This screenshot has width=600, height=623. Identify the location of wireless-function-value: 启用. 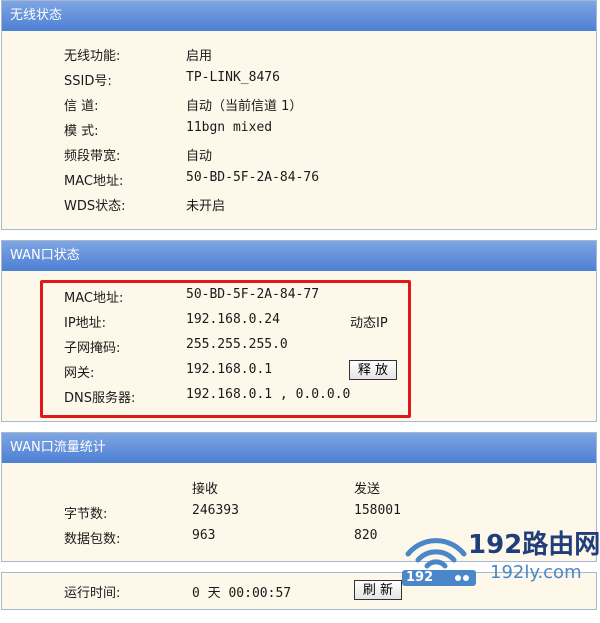
(199, 56).